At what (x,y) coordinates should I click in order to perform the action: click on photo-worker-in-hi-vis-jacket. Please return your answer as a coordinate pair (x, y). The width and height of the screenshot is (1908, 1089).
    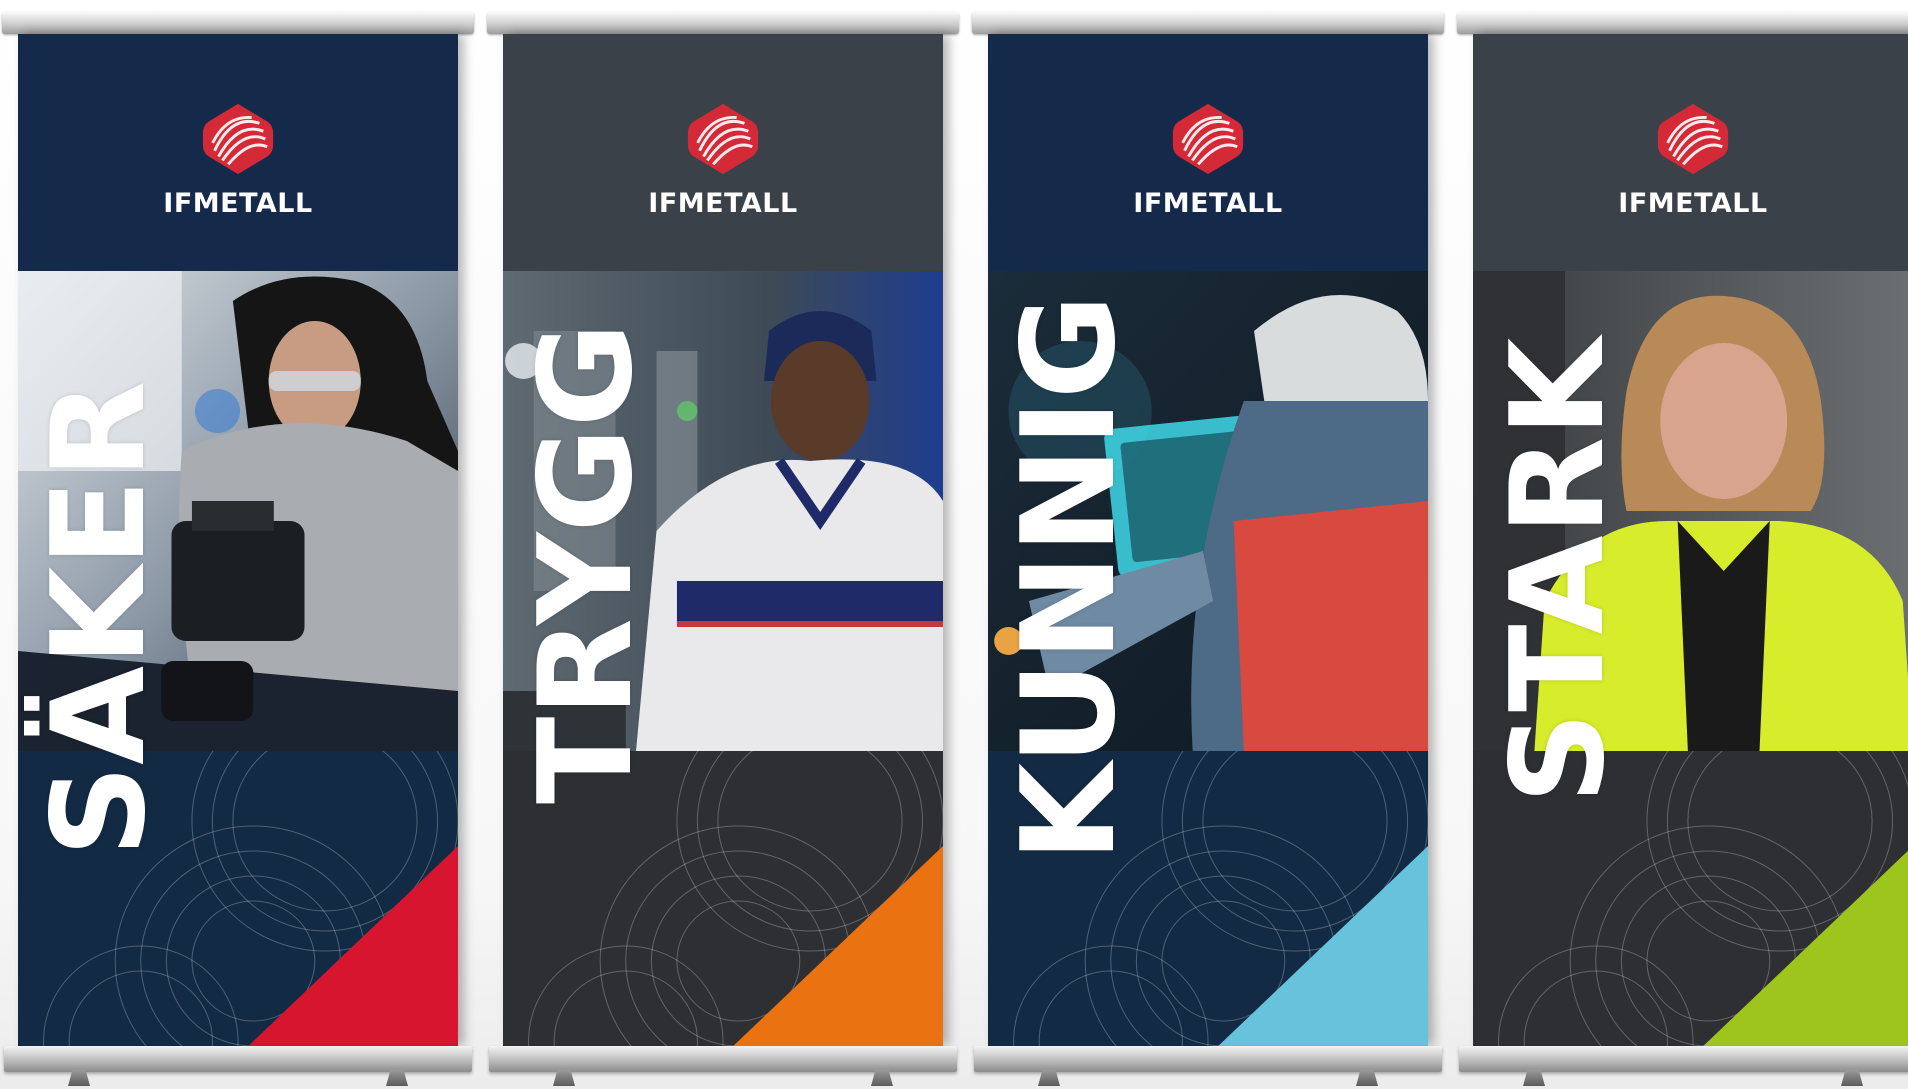
    Looking at the image, I should click on (1690, 511).